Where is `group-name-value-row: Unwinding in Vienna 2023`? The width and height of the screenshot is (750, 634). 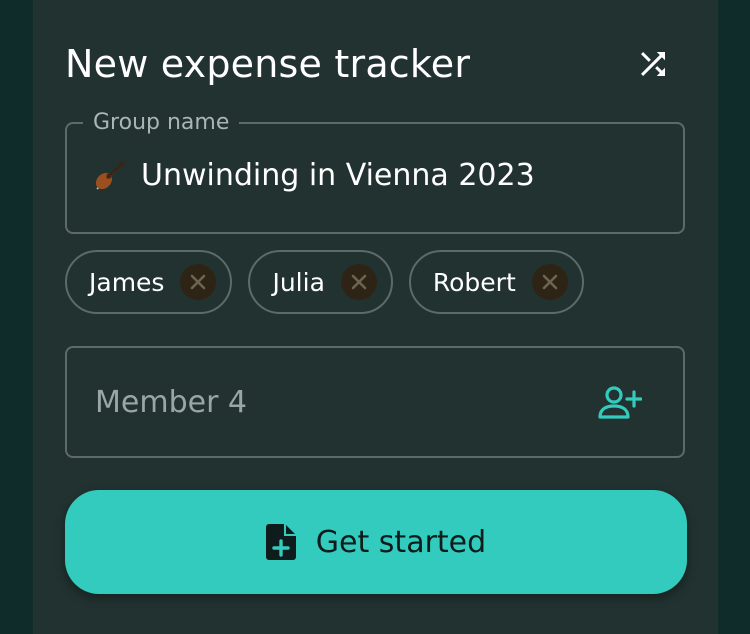
group-name-value-row: Unwinding in Vienna 2023 is located at coordinates (314, 175).